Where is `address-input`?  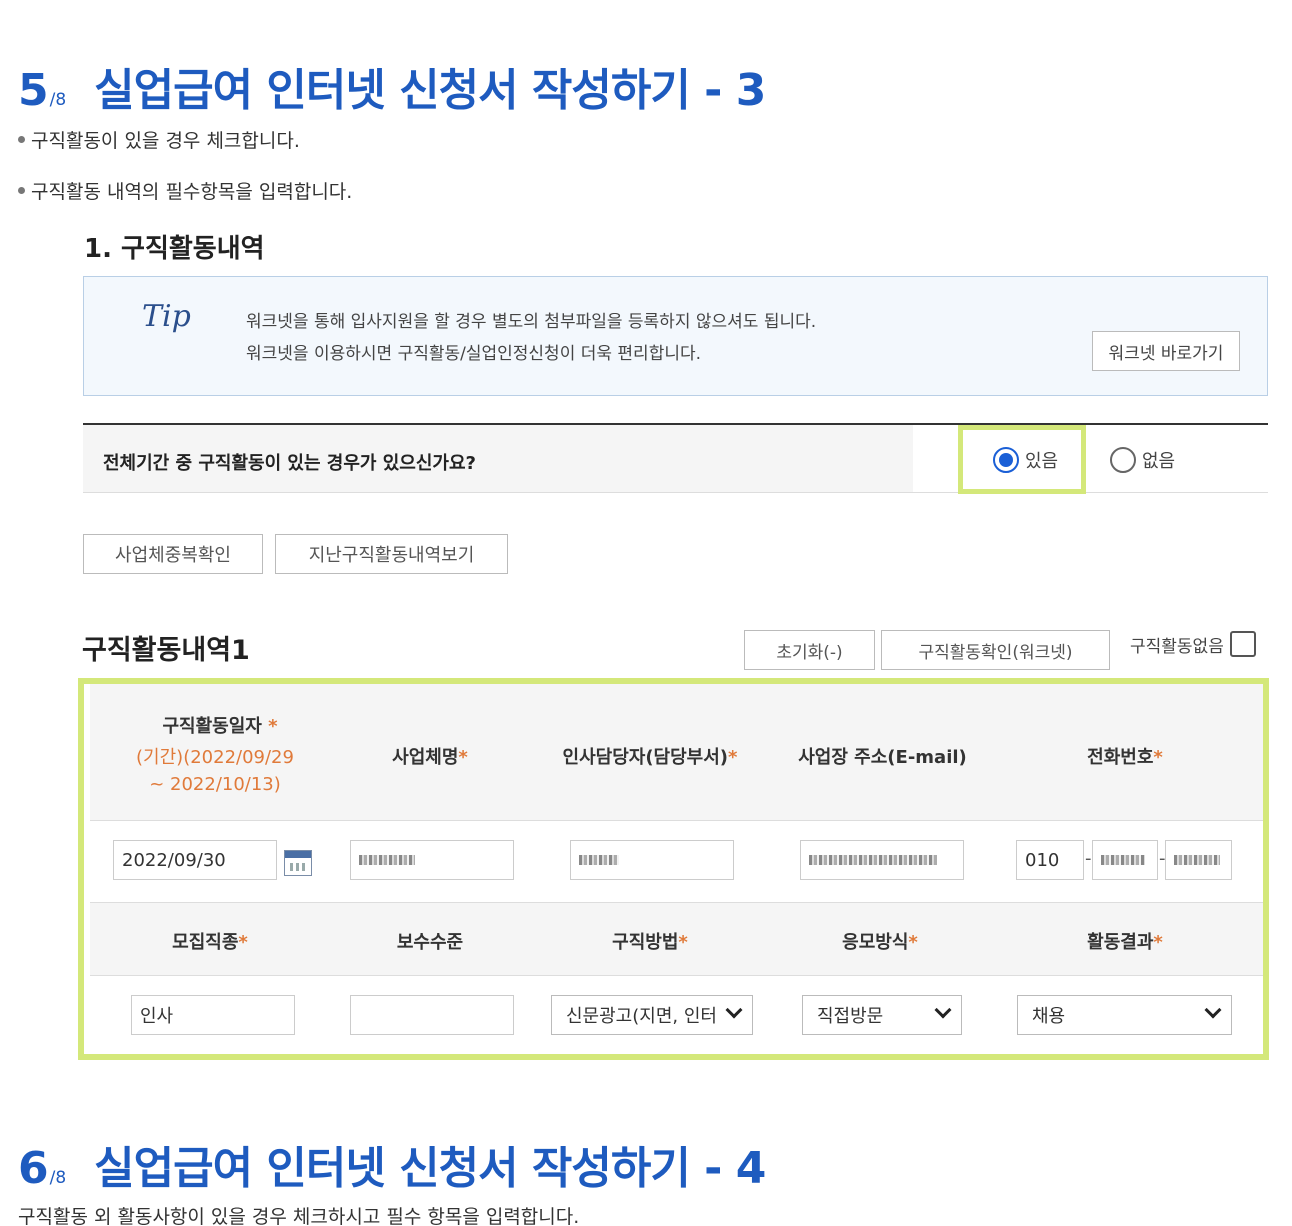 address-input is located at coordinates (882, 860).